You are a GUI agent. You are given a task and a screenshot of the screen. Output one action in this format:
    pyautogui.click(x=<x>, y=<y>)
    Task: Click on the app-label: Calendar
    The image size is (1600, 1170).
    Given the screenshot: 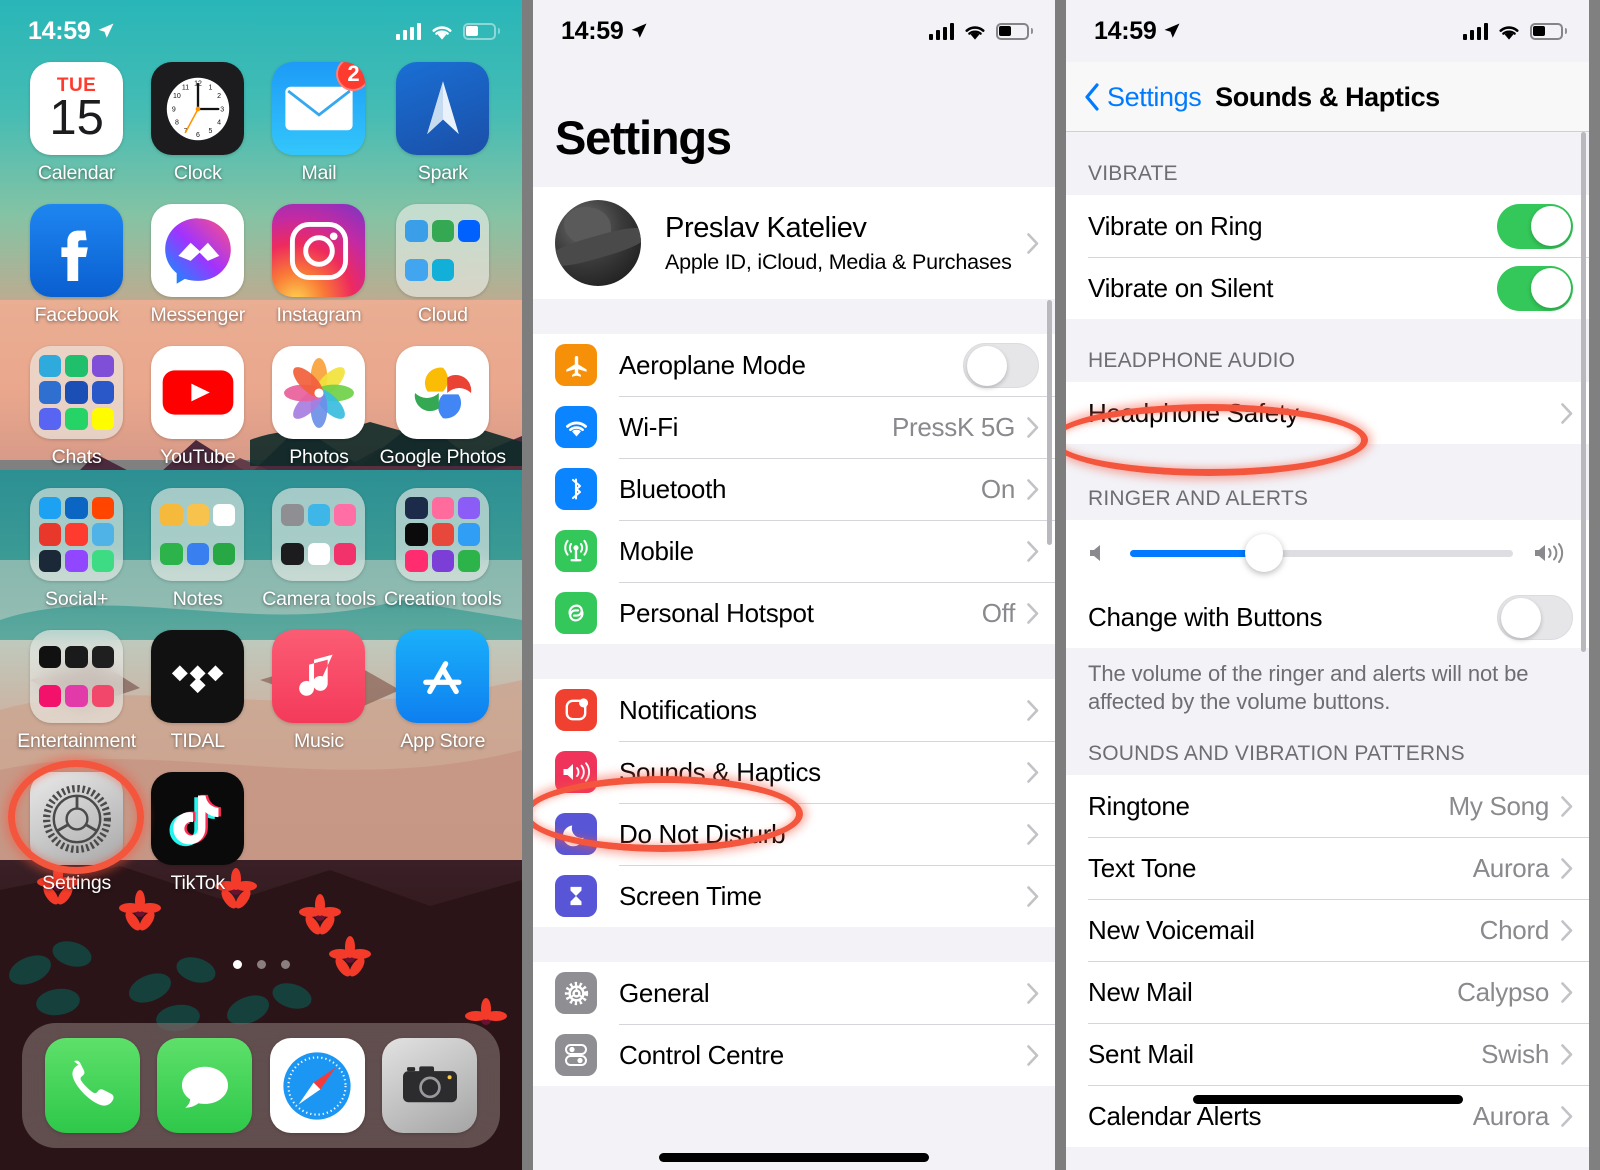 What is the action you would take?
    pyautogui.click(x=76, y=173)
    